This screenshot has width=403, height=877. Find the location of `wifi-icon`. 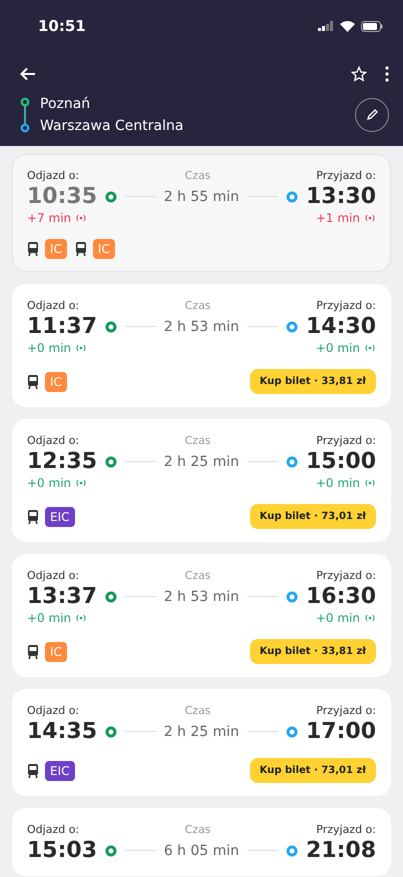

wifi-icon is located at coordinates (347, 26).